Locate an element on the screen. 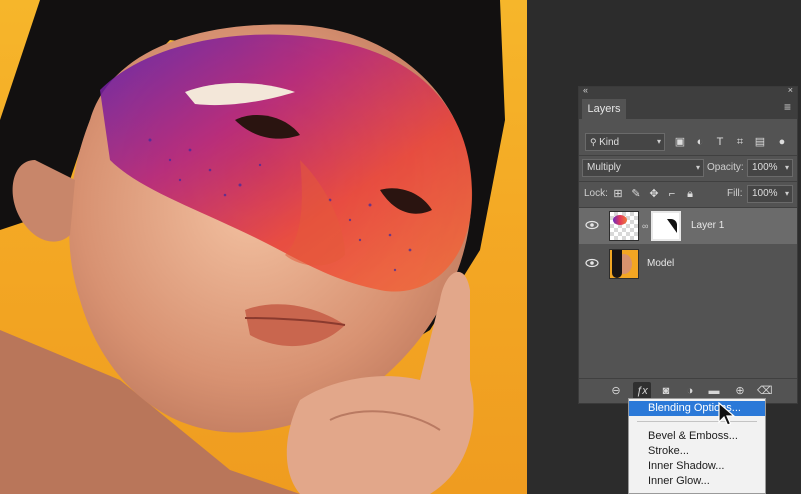 This screenshot has height=494, width=801. smart-object-filter-icon: ▤ is located at coordinates (760, 142).